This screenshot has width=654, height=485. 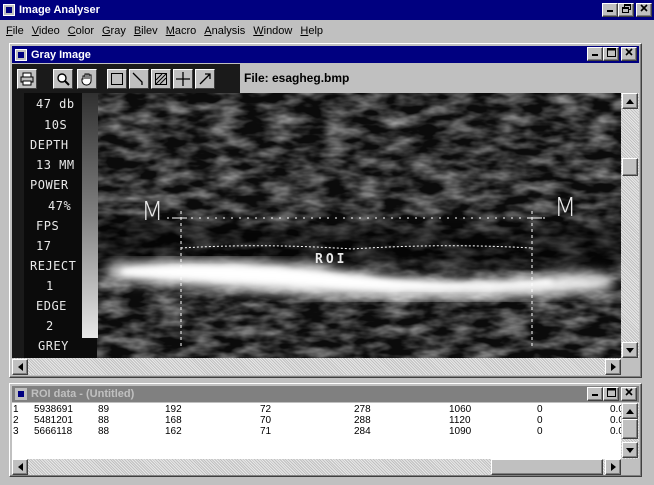 What do you see at coordinates (325, 54) in the screenshot?
I see `gray-image-titlebar: Gray Image` at bounding box center [325, 54].